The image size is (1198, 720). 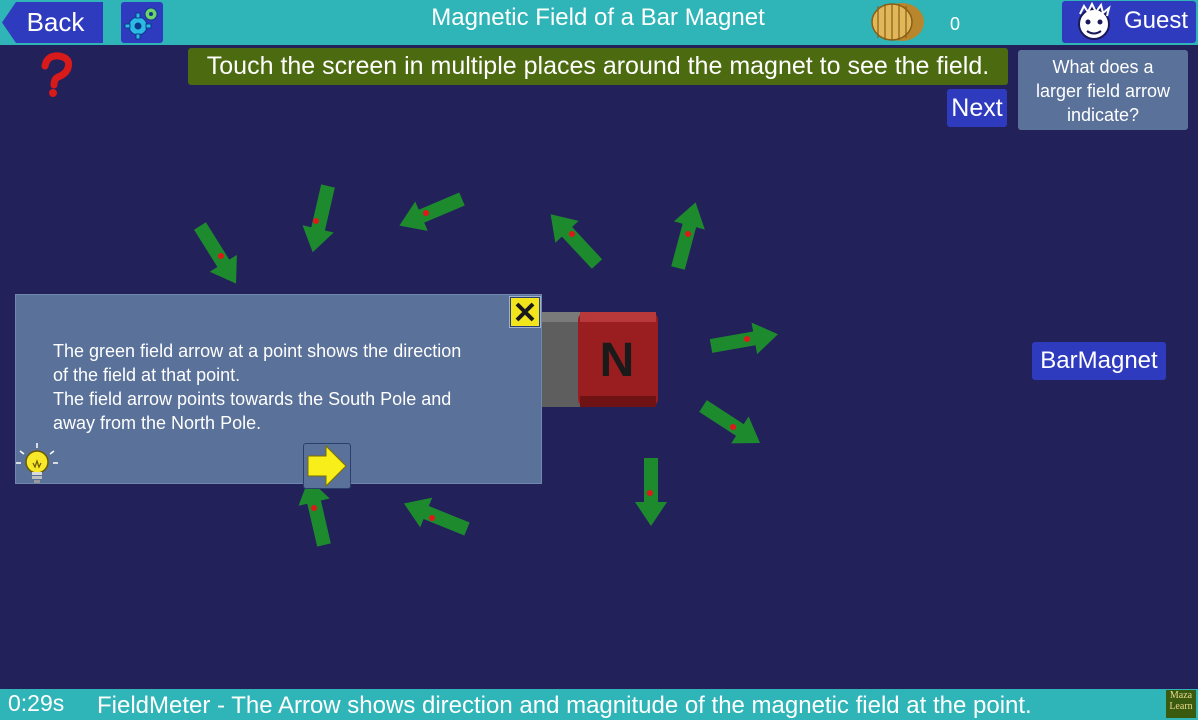 What do you see at coordinates (157, 423) in the screenshot?
I see `info-line: away from the North Pole.` at bounding box center [157, 423].